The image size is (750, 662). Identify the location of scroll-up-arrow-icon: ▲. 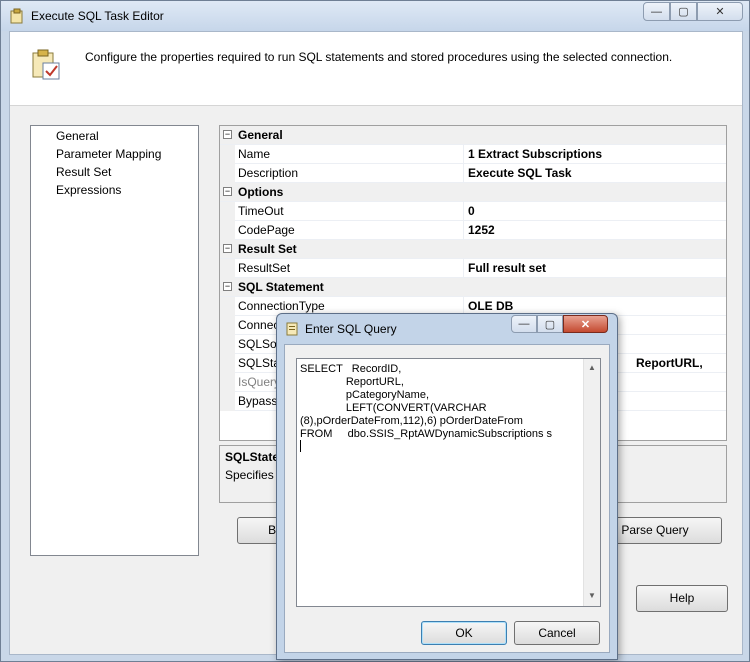
(592, 367).